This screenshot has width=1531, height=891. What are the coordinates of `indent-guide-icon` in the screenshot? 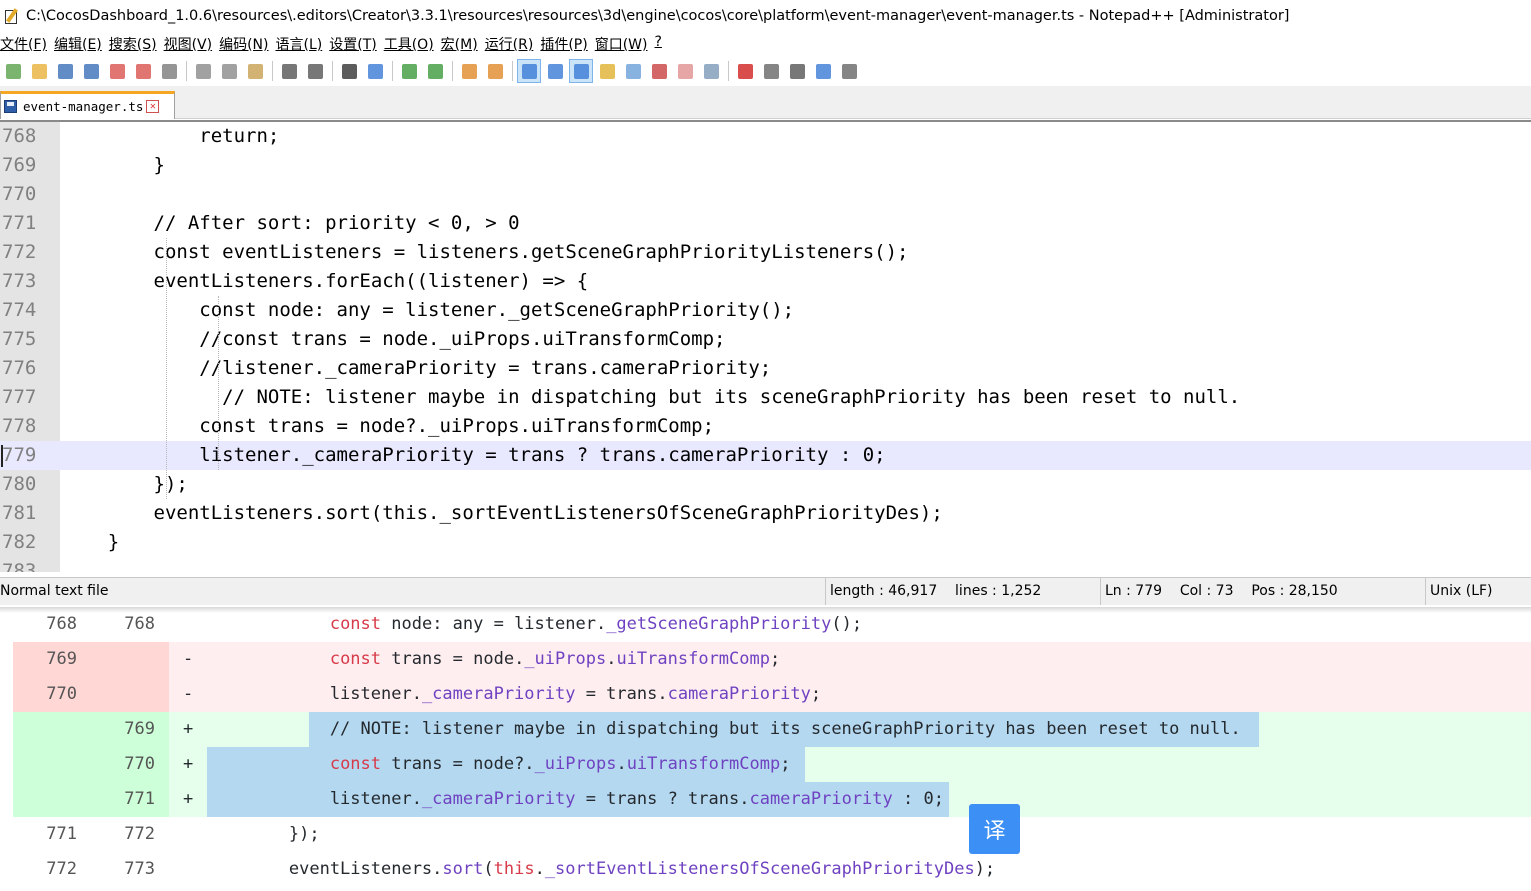 It's located at (581, 71).